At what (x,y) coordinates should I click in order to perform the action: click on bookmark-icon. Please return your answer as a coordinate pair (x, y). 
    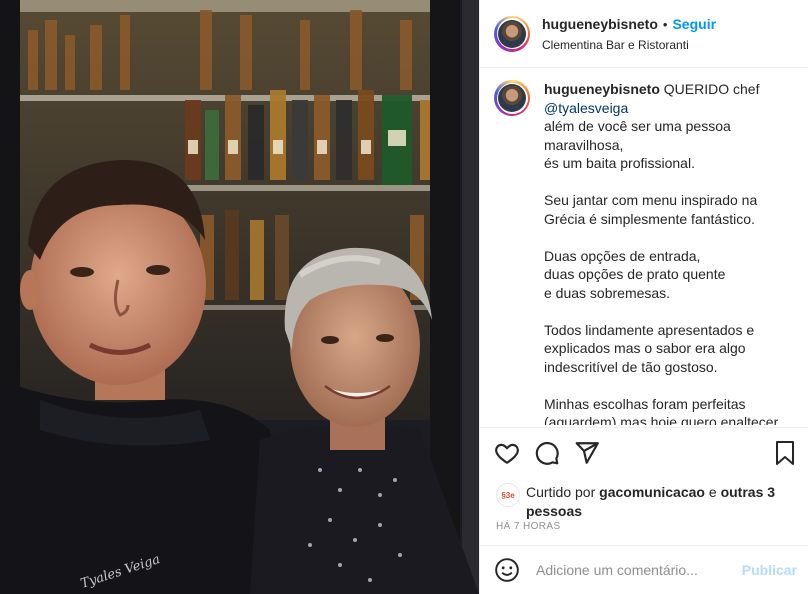
    Looking at the image, I should click on (785, 453).